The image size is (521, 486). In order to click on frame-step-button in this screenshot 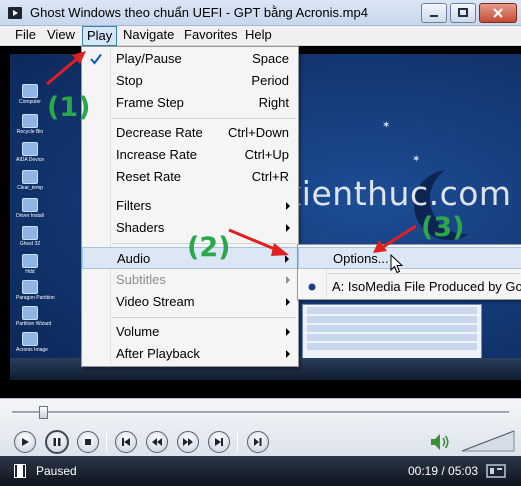, I will do `click(258, 442)`.